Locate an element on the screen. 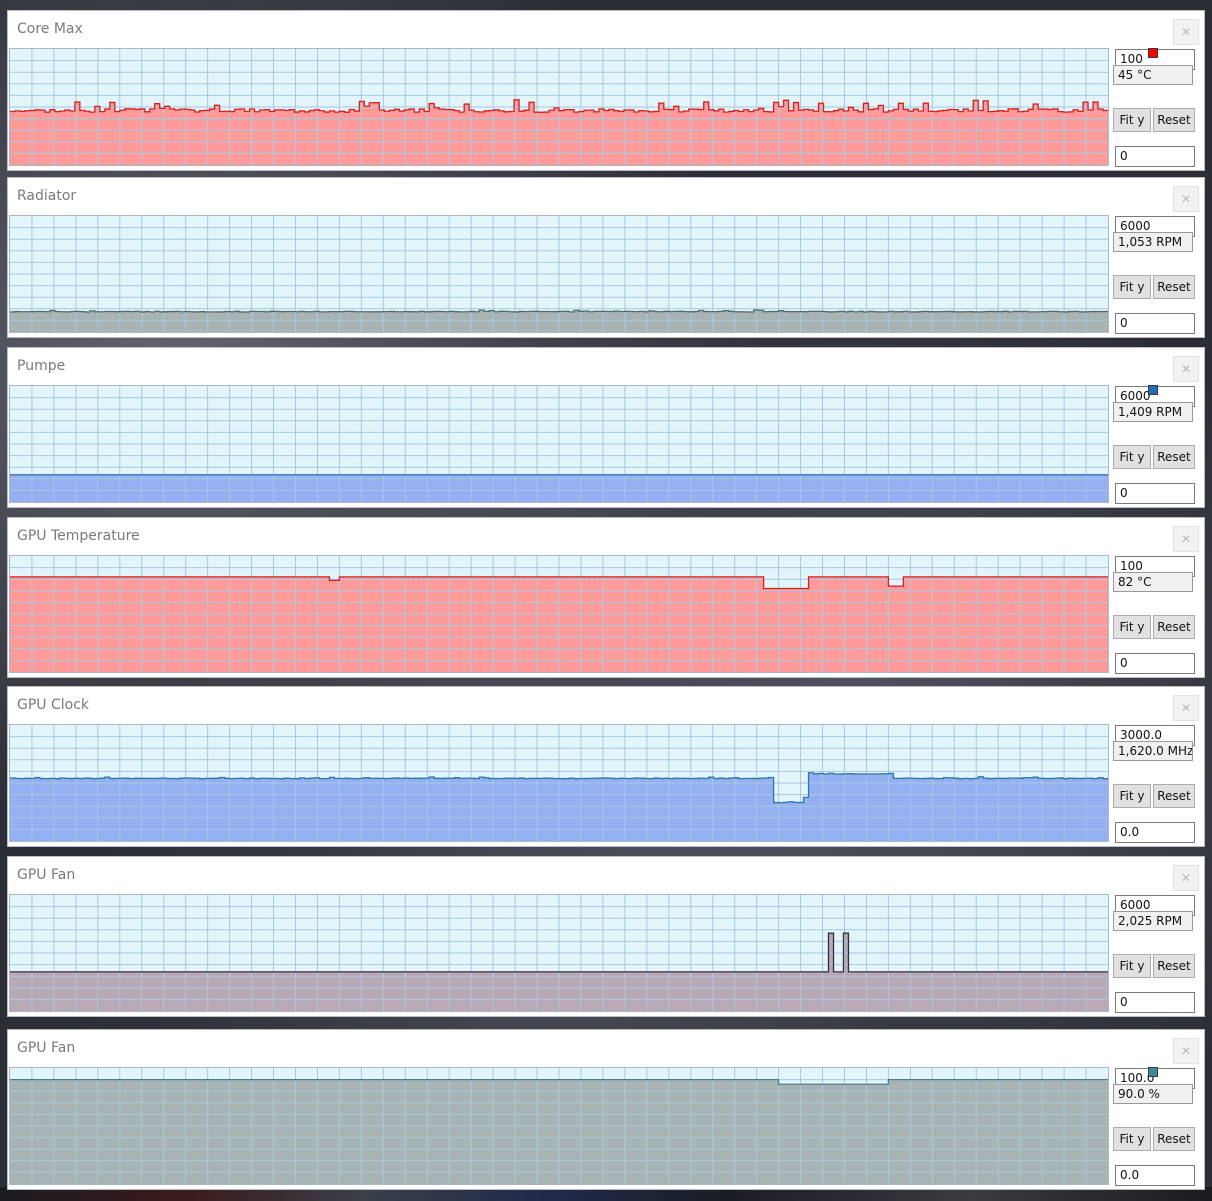 The height and width of the screenshot is (1201, 1212). current-value: 45 °C is located at coordinates (1153, 75).